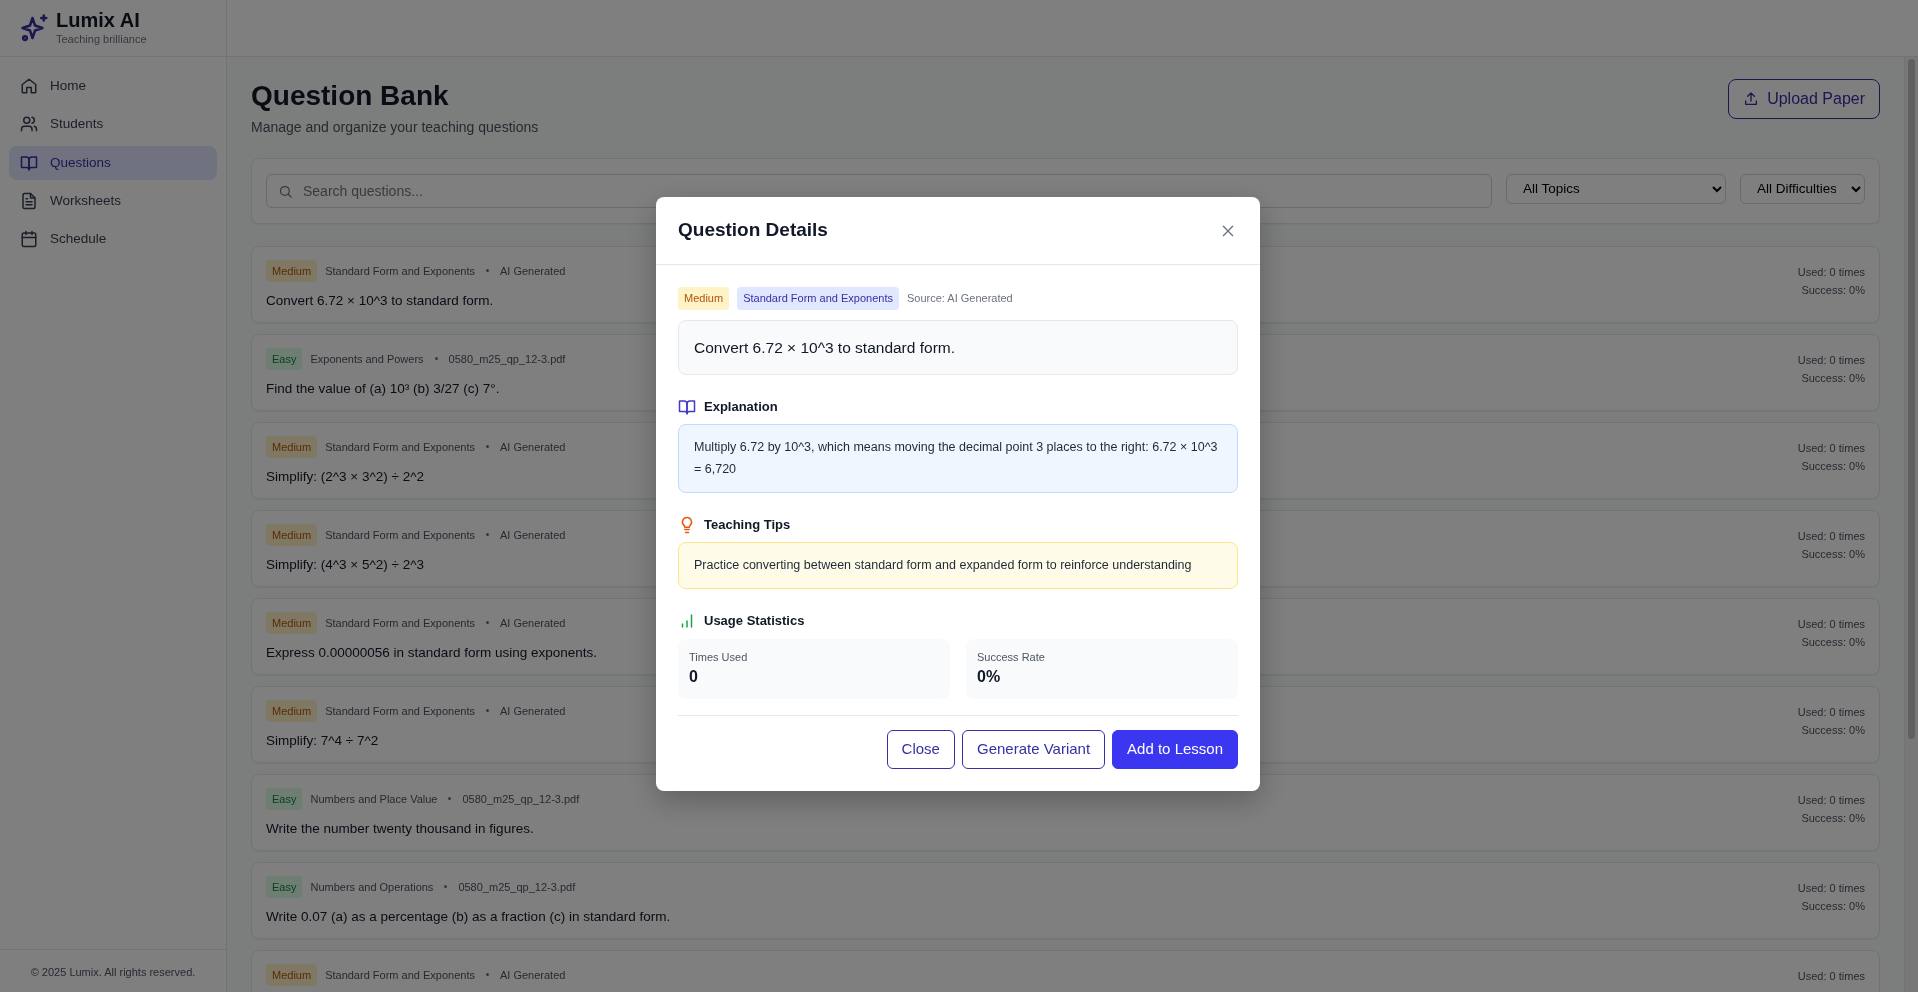 This screenshot has height=992, width=1918. What do you see at coordinates (98, 19) in the screenshot?
I see `brand-name: Lumix AI` at bounding box center [98, 19].